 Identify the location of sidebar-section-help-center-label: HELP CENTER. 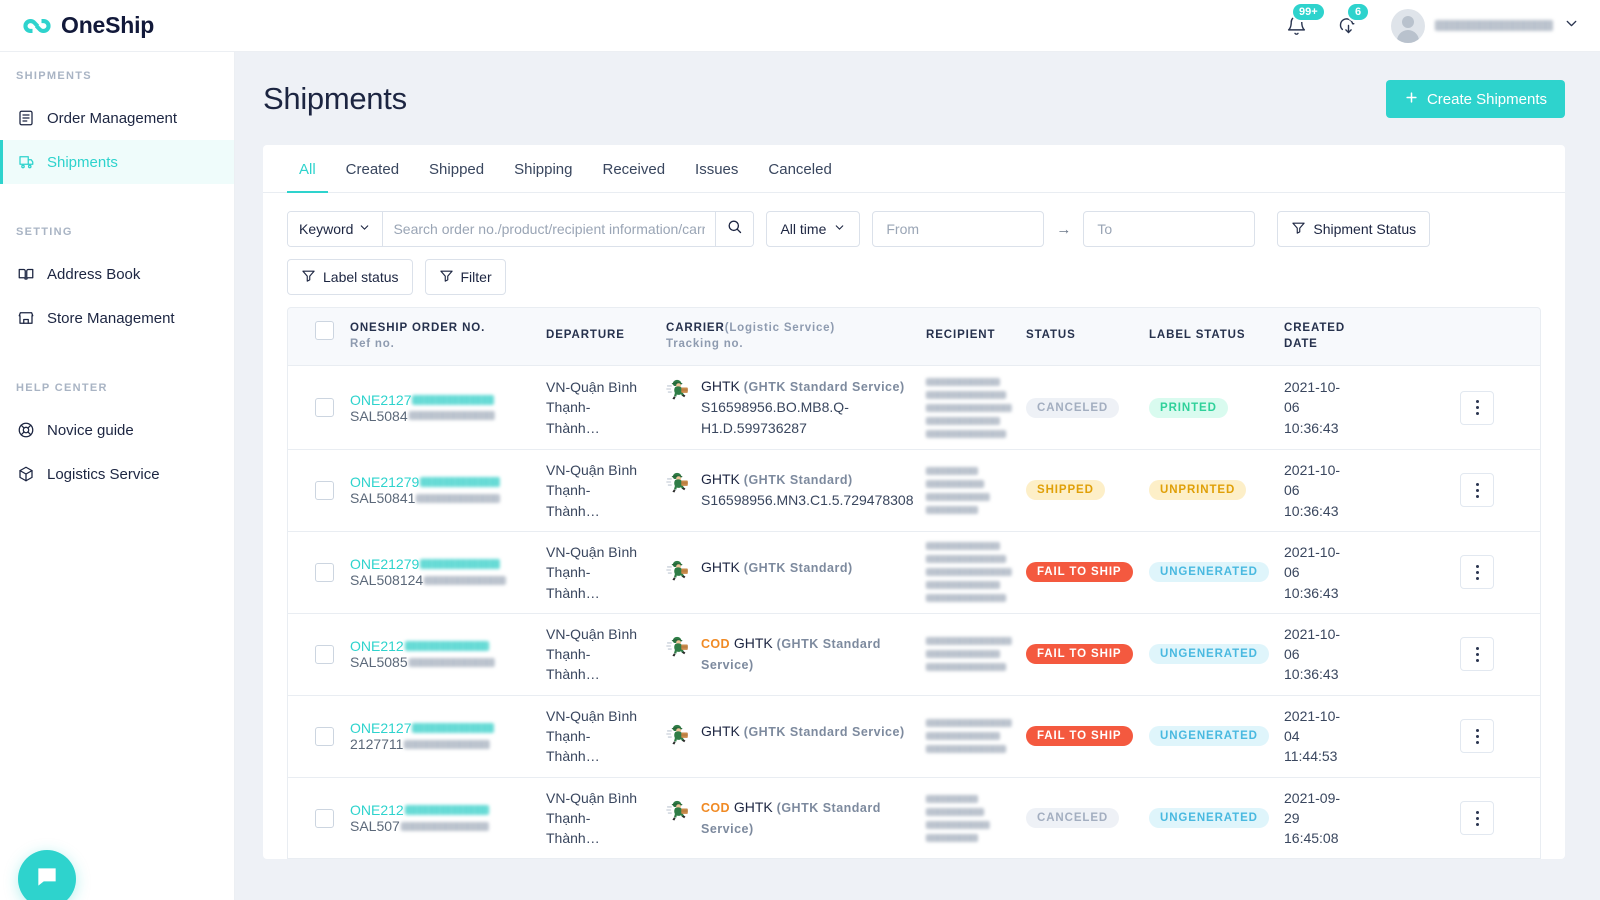
(62, 388).